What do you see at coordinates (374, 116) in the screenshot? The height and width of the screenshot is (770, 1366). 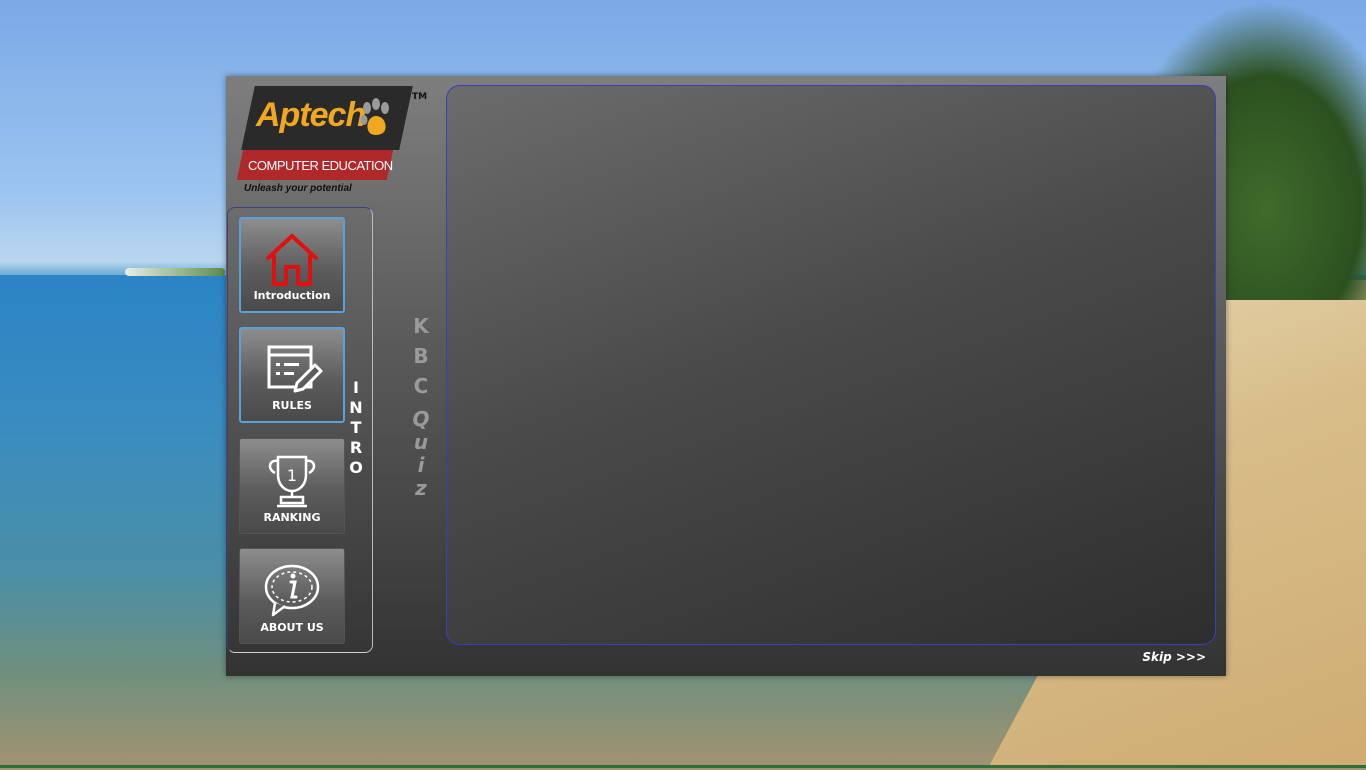 I see `paw-icon` at bounding box center [374, 116].